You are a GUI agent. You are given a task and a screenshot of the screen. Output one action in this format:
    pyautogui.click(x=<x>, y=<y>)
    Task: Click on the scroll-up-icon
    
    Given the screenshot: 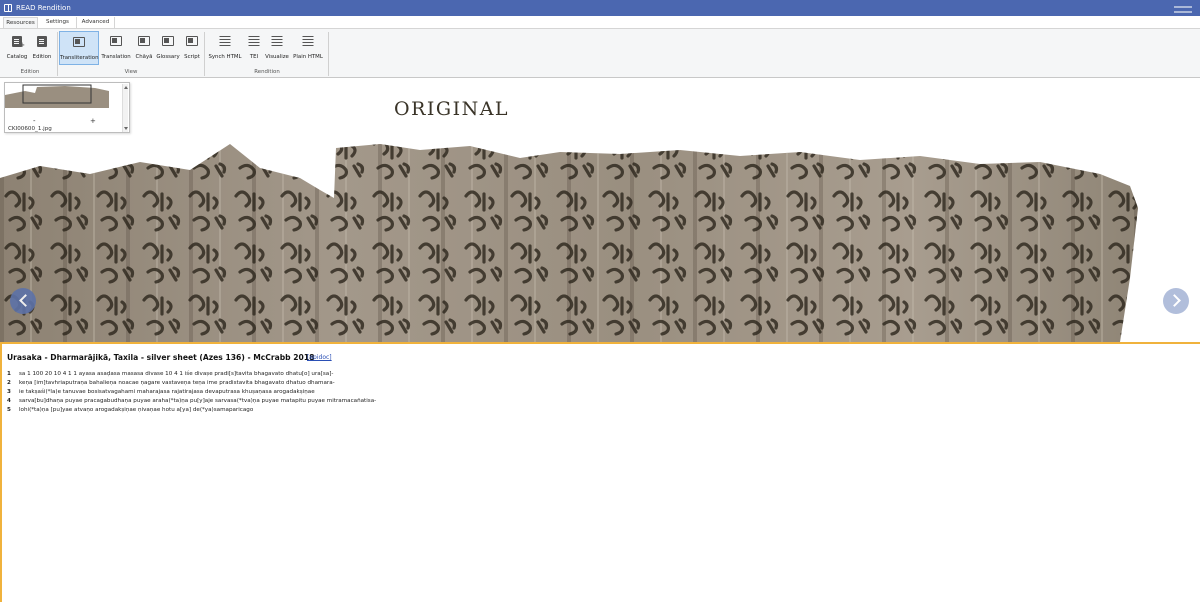 What is the action you would take?
    pyautogui.click(x=126, y=87)
    